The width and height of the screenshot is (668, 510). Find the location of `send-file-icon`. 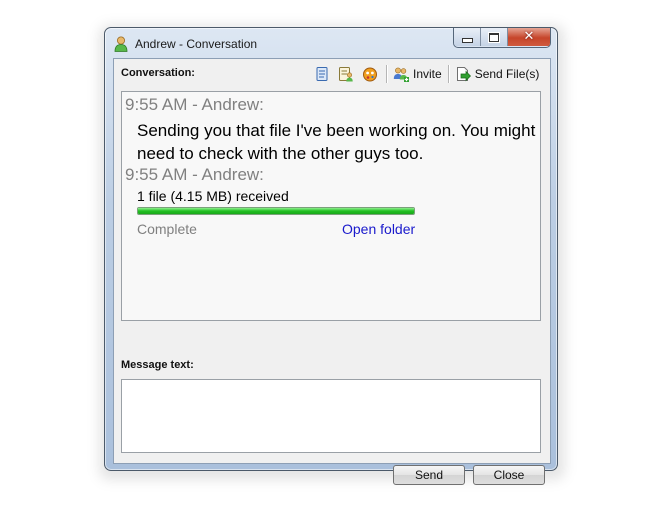

send-file-icon is located at coordinates (463, 74).